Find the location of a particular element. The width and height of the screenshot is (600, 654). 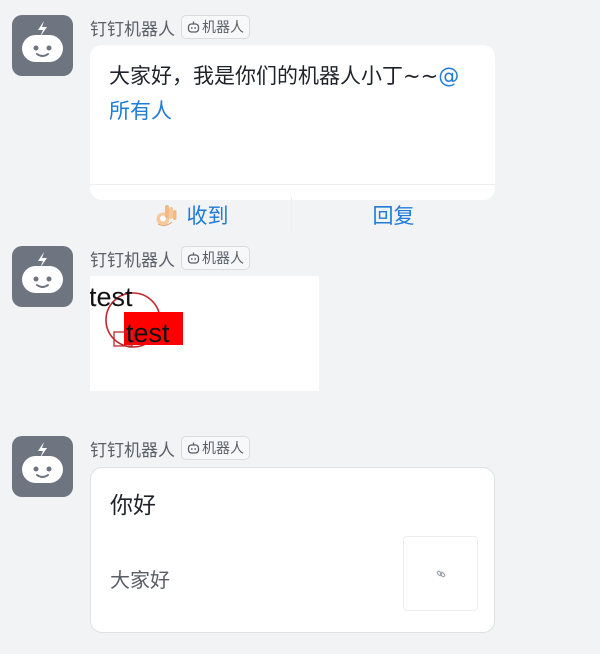

card-message: 大家好，我是你们的机器人小丁~~ is located at coordinates (274, 76).